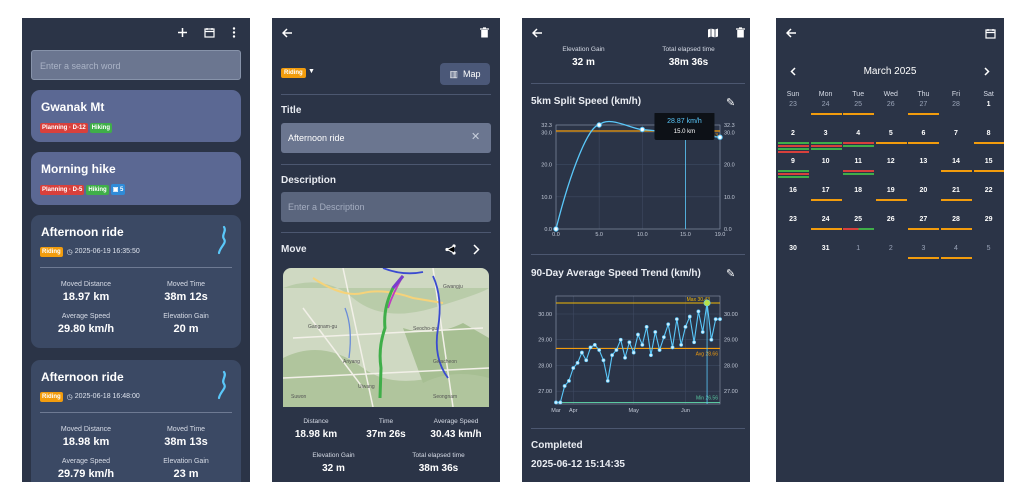 This screenshot has width=1024, height=500. What do you see at coordinates (989, 133) in the screenshot?
I see `calendar-day: 8` at bounding box center [989, 133].